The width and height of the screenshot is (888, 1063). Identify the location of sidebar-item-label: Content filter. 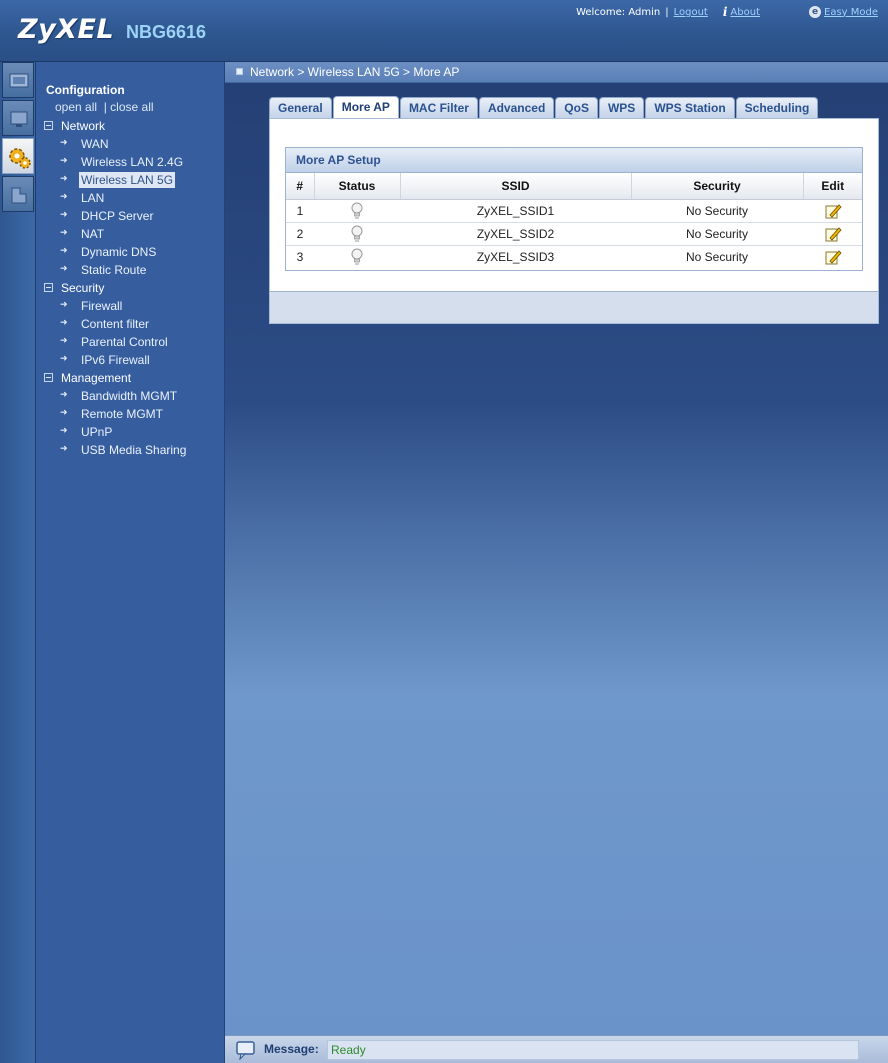
(115, 324).